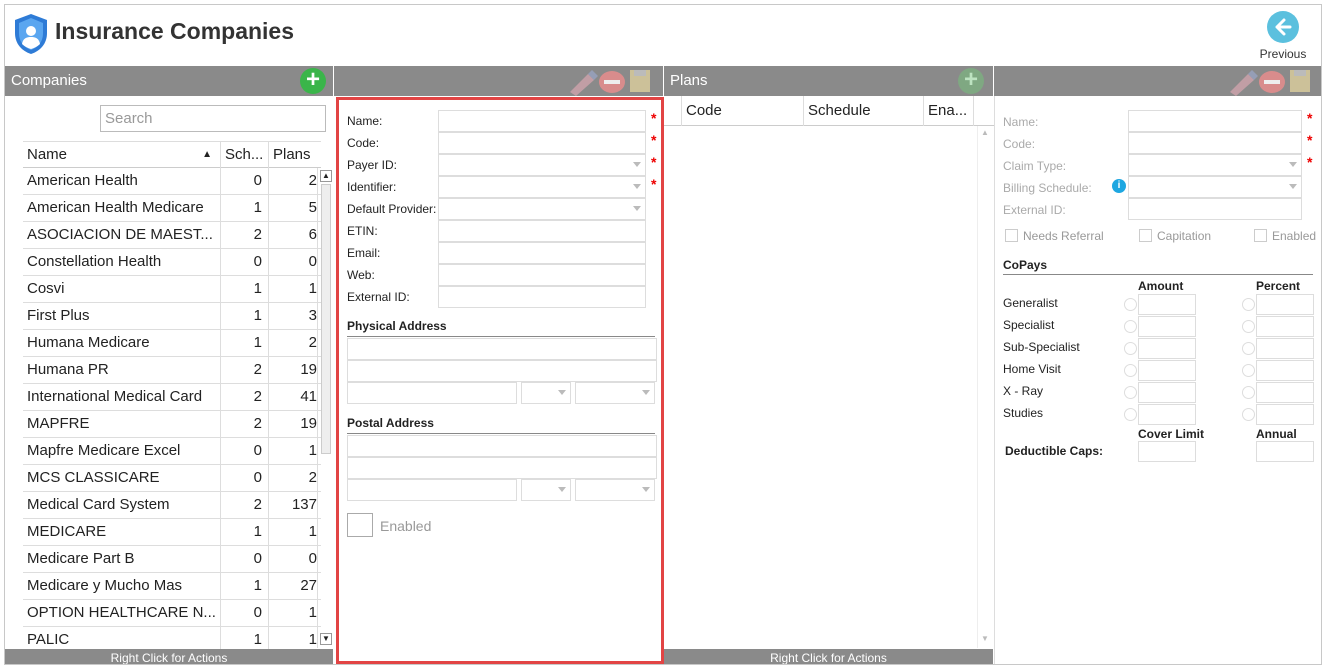 This screenshot has width=1329, height=669. Describe the element at coordinates (502, 349) in the screenshot. I see `physical-address-line1` at that location.